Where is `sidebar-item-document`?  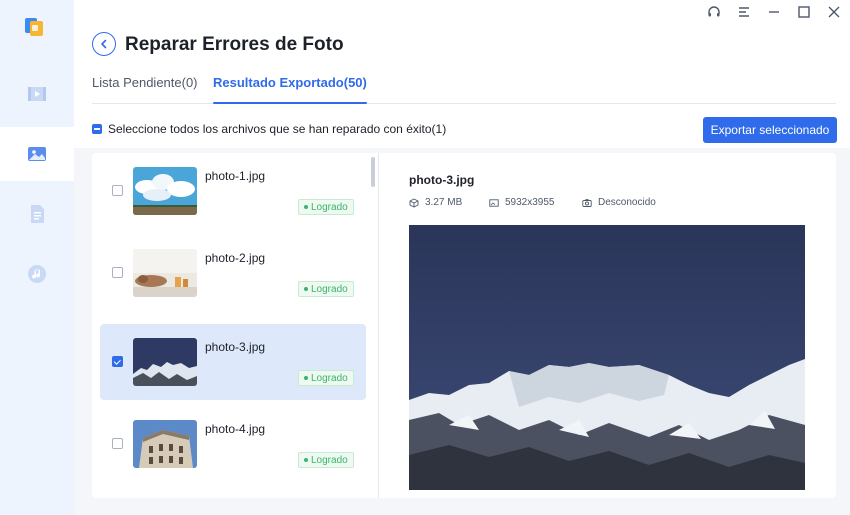 sidebar-item-document is located at coordinates (37, 214).